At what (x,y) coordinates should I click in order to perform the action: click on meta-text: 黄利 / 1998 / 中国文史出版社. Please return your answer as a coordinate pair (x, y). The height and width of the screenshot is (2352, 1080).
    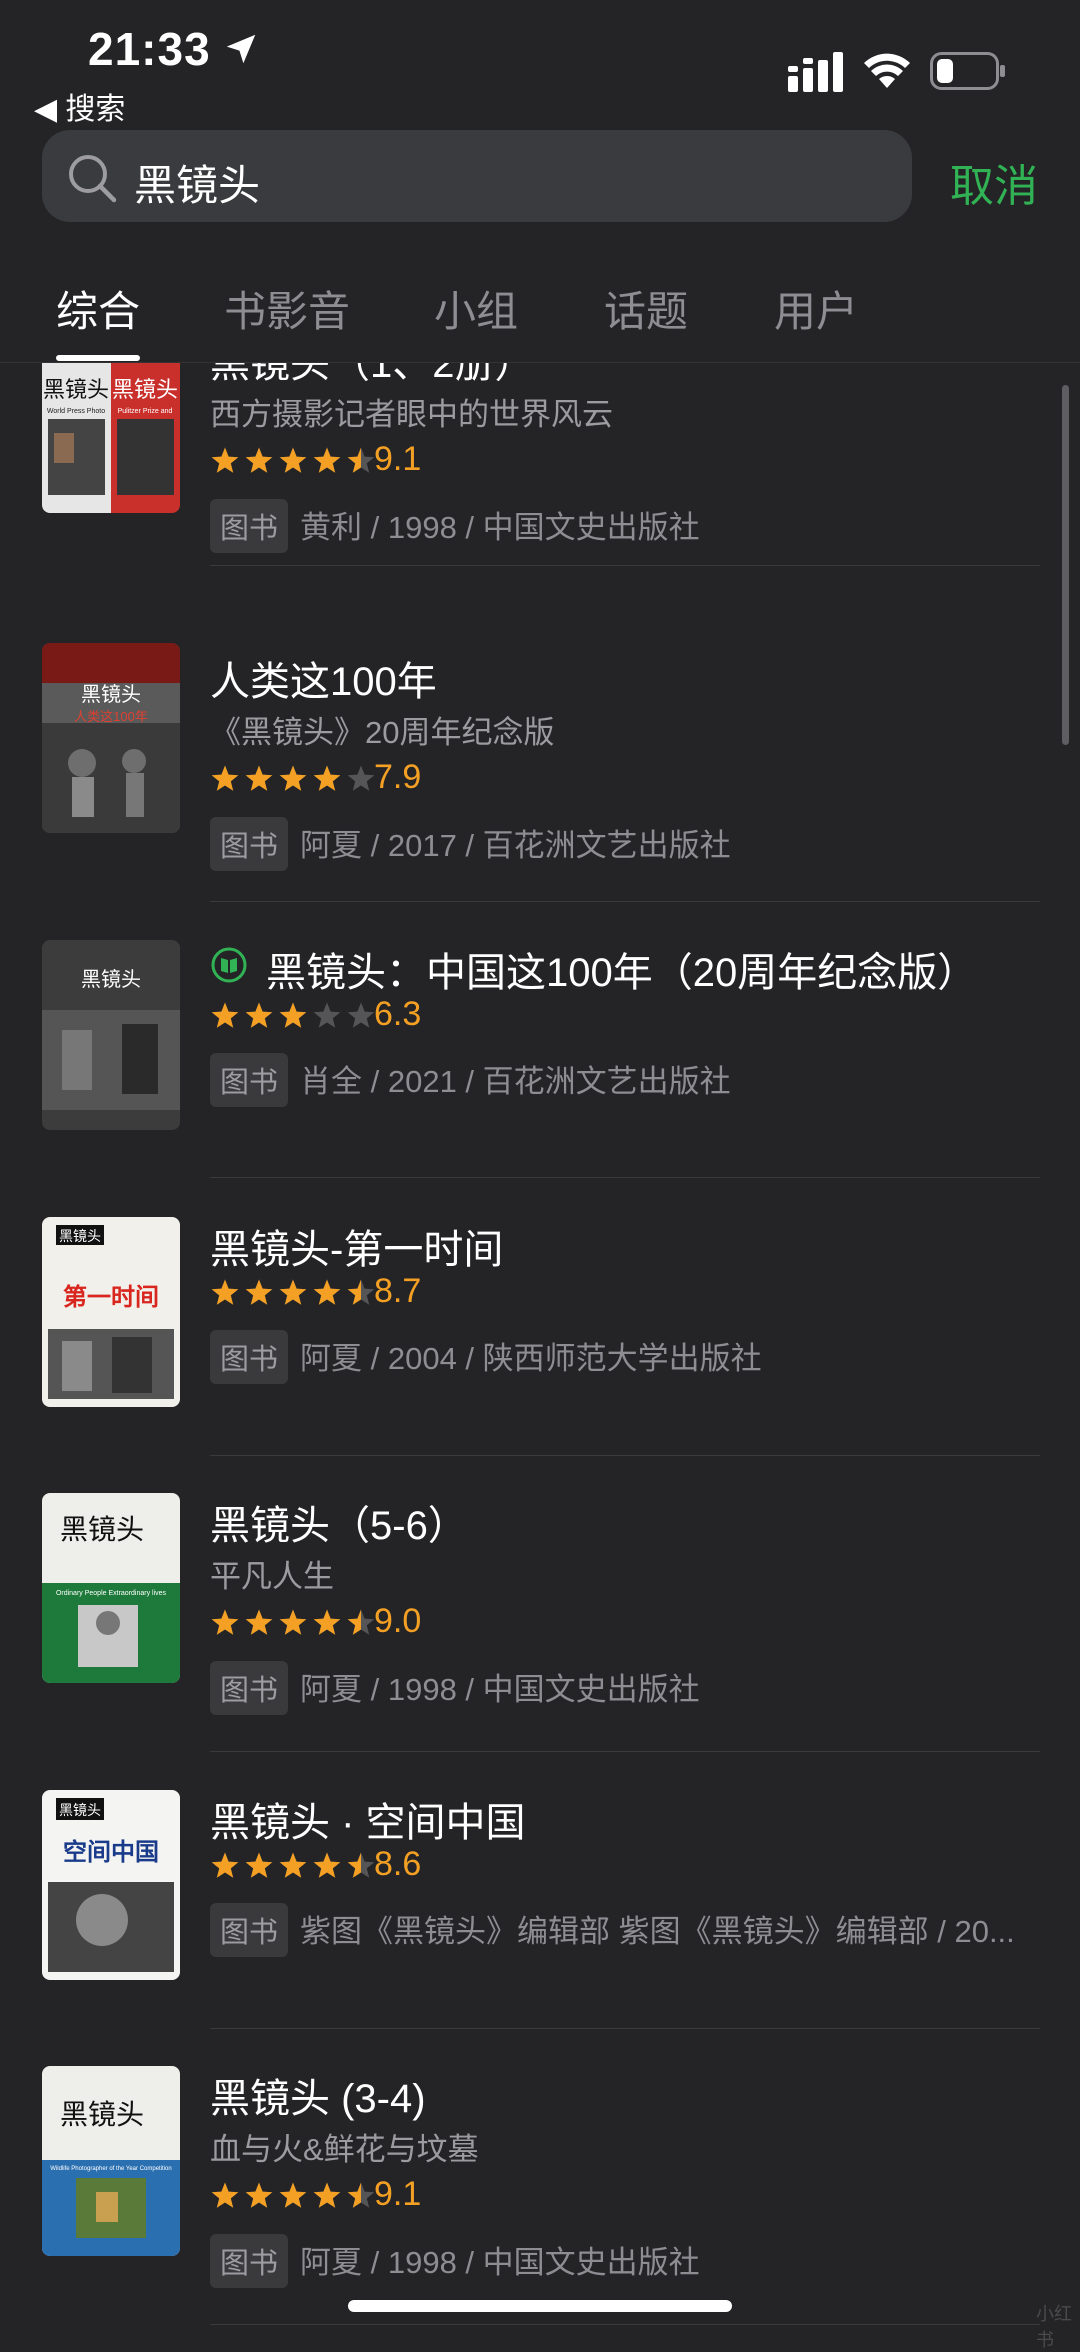
    Looking at the image, I should click on (500, 527).